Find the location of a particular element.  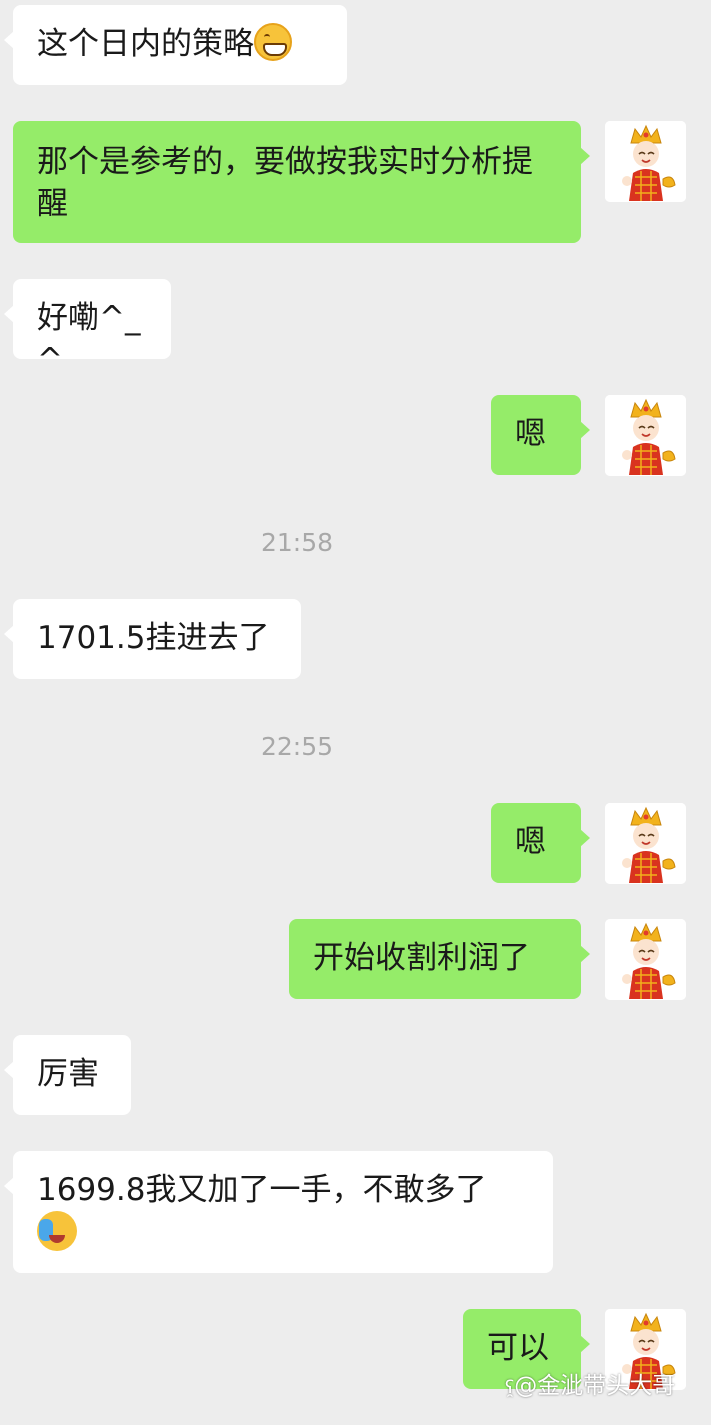

message-text: 那个是参考的，要做按我实时分析提醒 is located at coordinates (285, 183).